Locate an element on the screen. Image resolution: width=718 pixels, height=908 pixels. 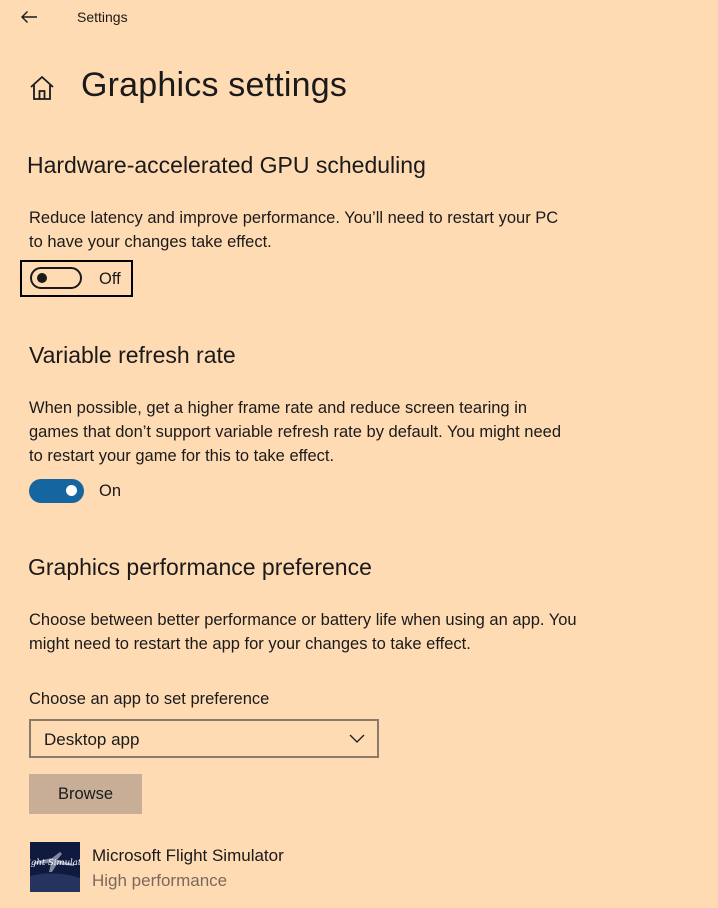
home-icon is located at coordinates (42, 88).